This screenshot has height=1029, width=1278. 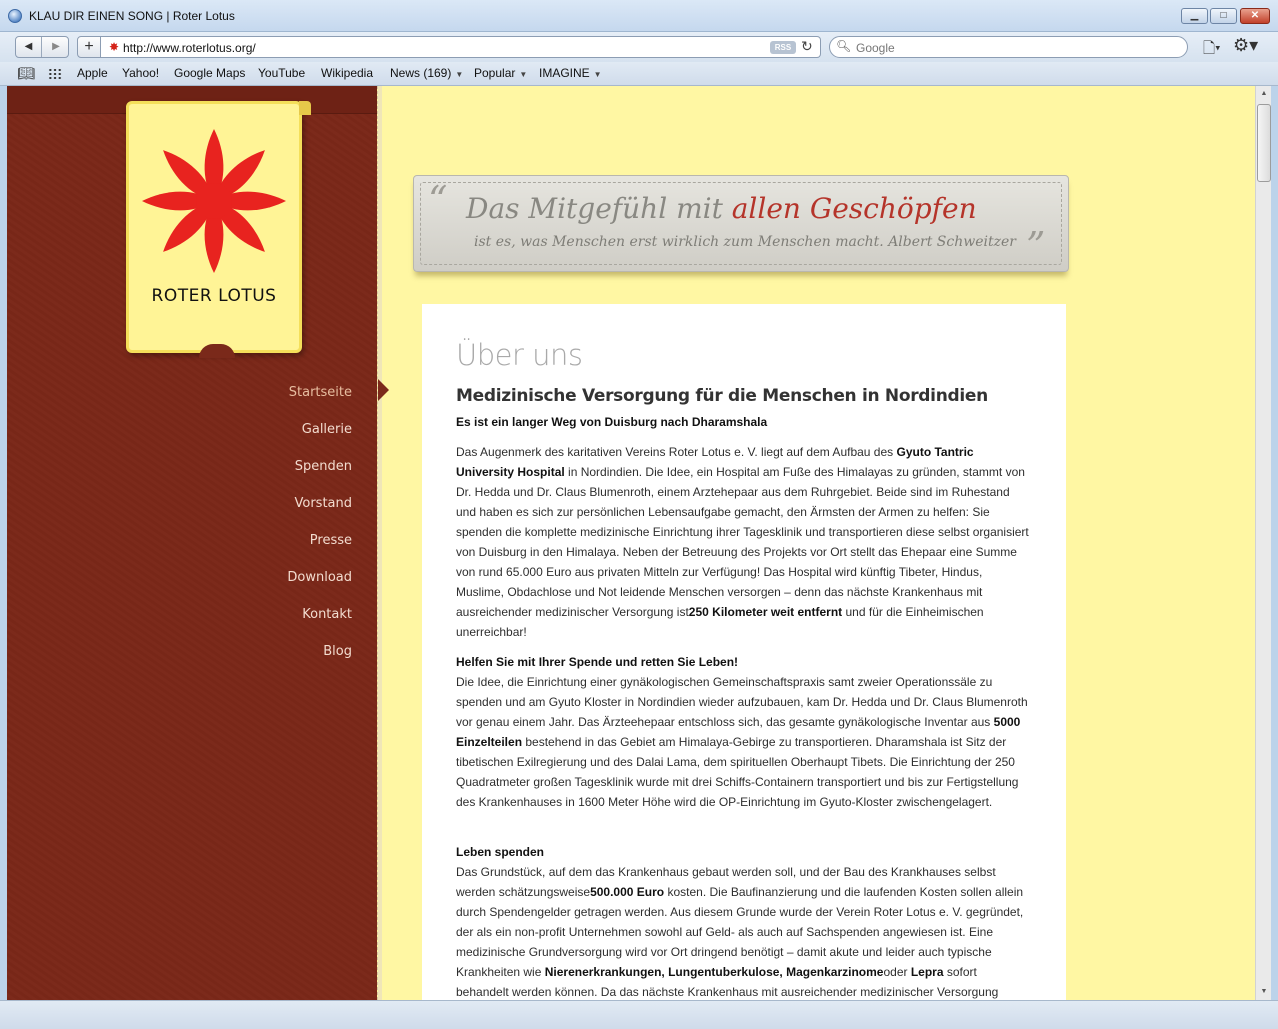 What do you see at coordinates (140, 73) in the screenshot?
I see `bookmark-item: Yahoo!` at bounding box center [140, 73].